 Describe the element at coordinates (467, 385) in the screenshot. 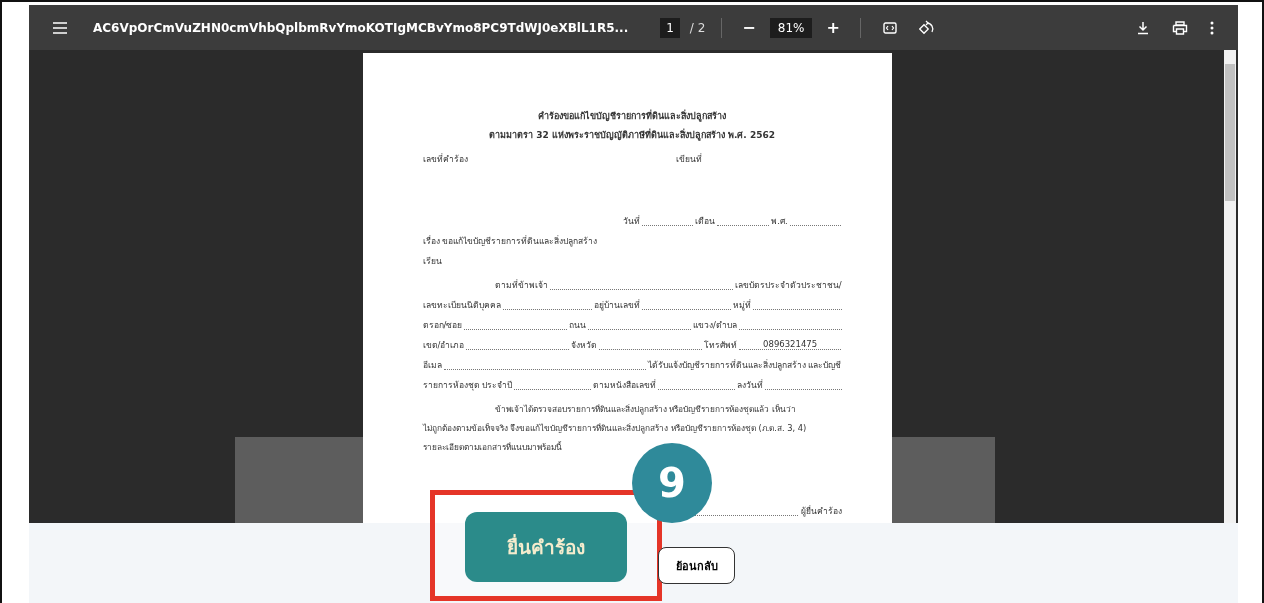

I see `form-label: รายการห้องชุด ประจำปี` at that location.